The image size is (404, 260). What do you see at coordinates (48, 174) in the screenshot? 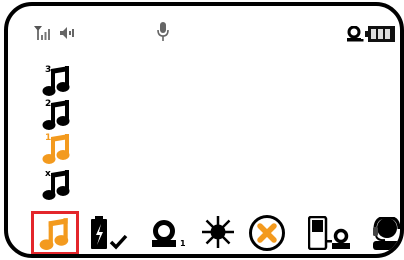
I see `priority-number: x` at bounding box center [48, 174].